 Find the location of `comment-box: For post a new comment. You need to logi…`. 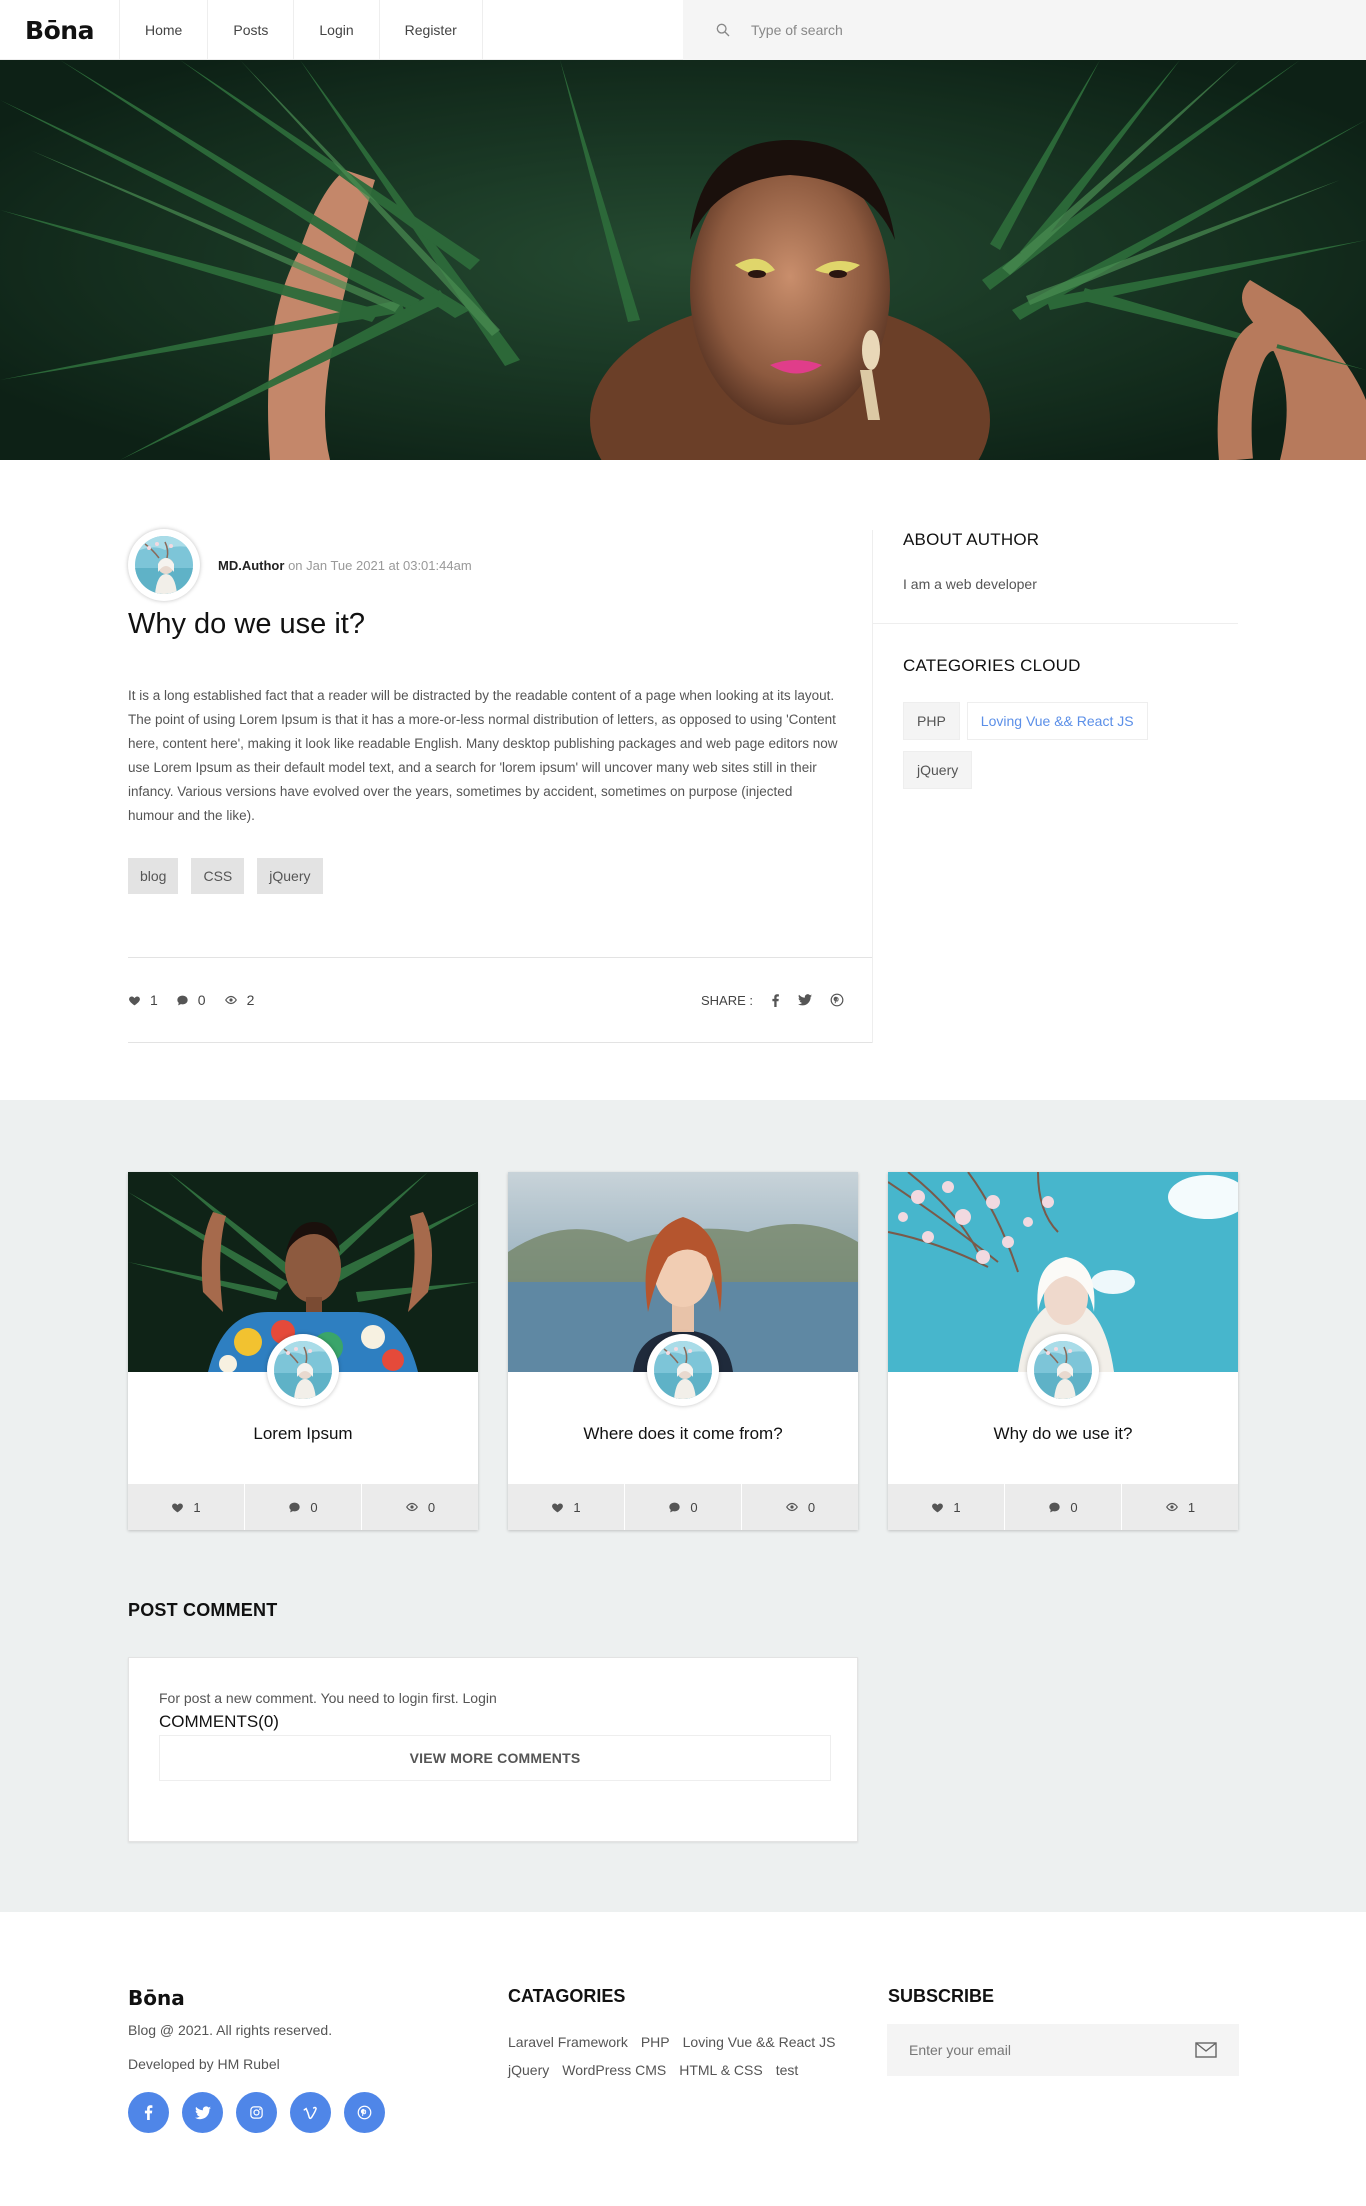

comment-box: For post a new comment. You need to logi… is located at coordinates (493, 1749).